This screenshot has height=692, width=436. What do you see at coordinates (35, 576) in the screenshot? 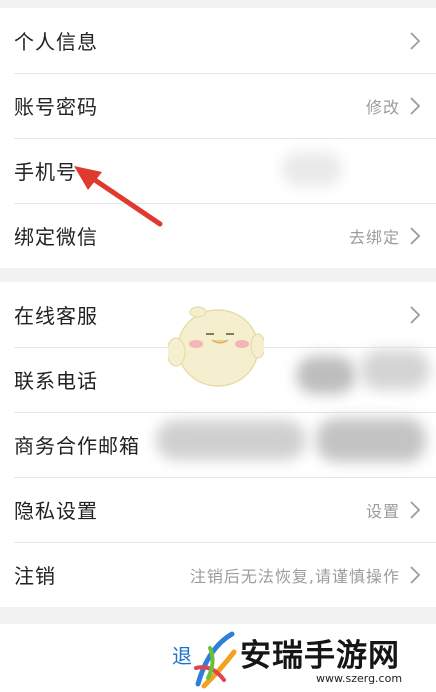
I see `row-label: 注销` at bounding box center [35, 576].